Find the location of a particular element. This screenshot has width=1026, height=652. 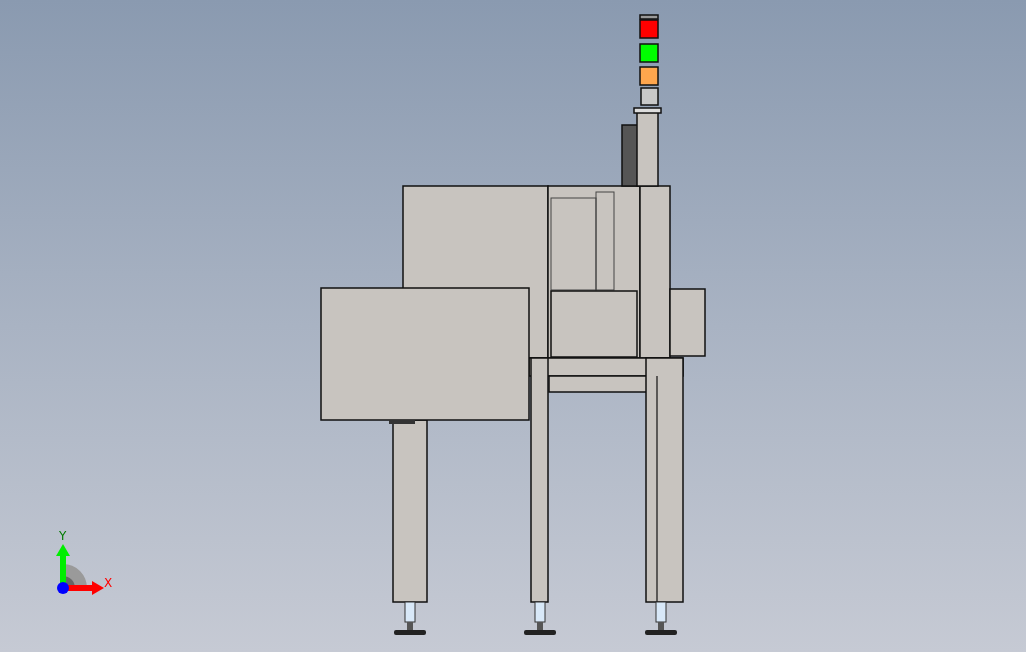

x-axis-label: X is located at coordinates (108, 583).